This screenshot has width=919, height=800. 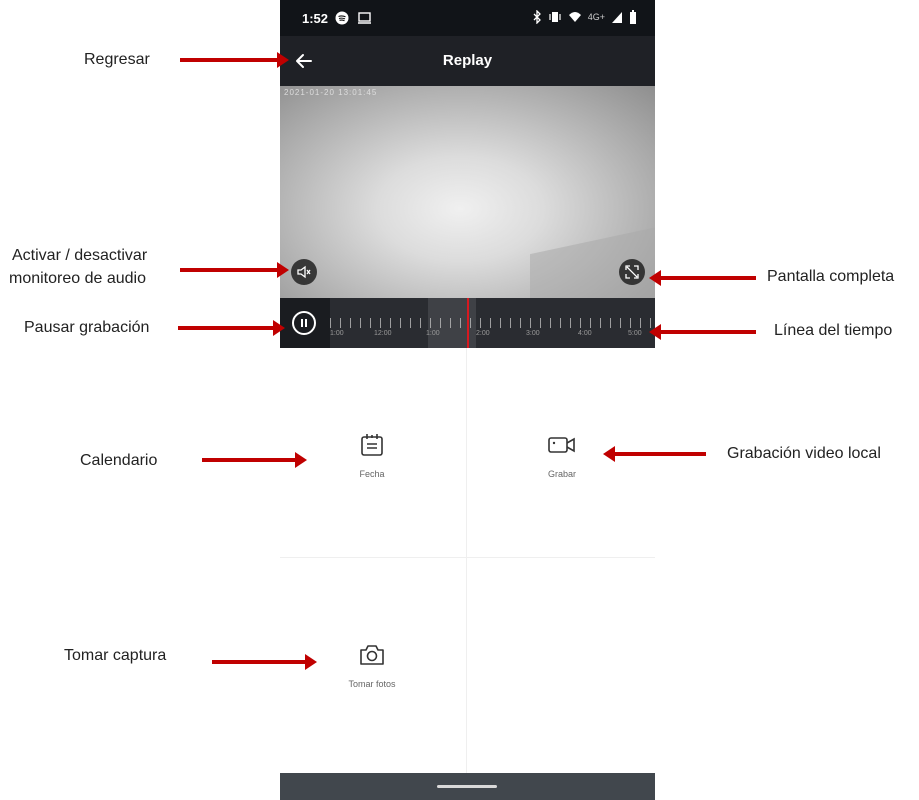 I want to click on fullscreen-icon, so click(x=632, y=272).